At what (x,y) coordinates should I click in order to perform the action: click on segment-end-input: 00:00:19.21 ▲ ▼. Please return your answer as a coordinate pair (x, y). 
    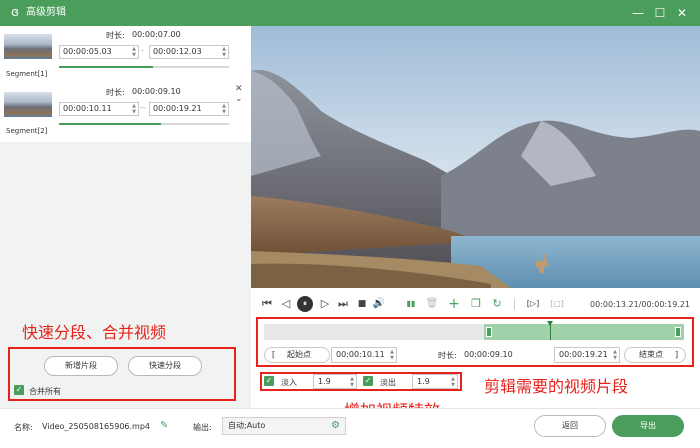
    Looking at the image, I should click on (189, 109).